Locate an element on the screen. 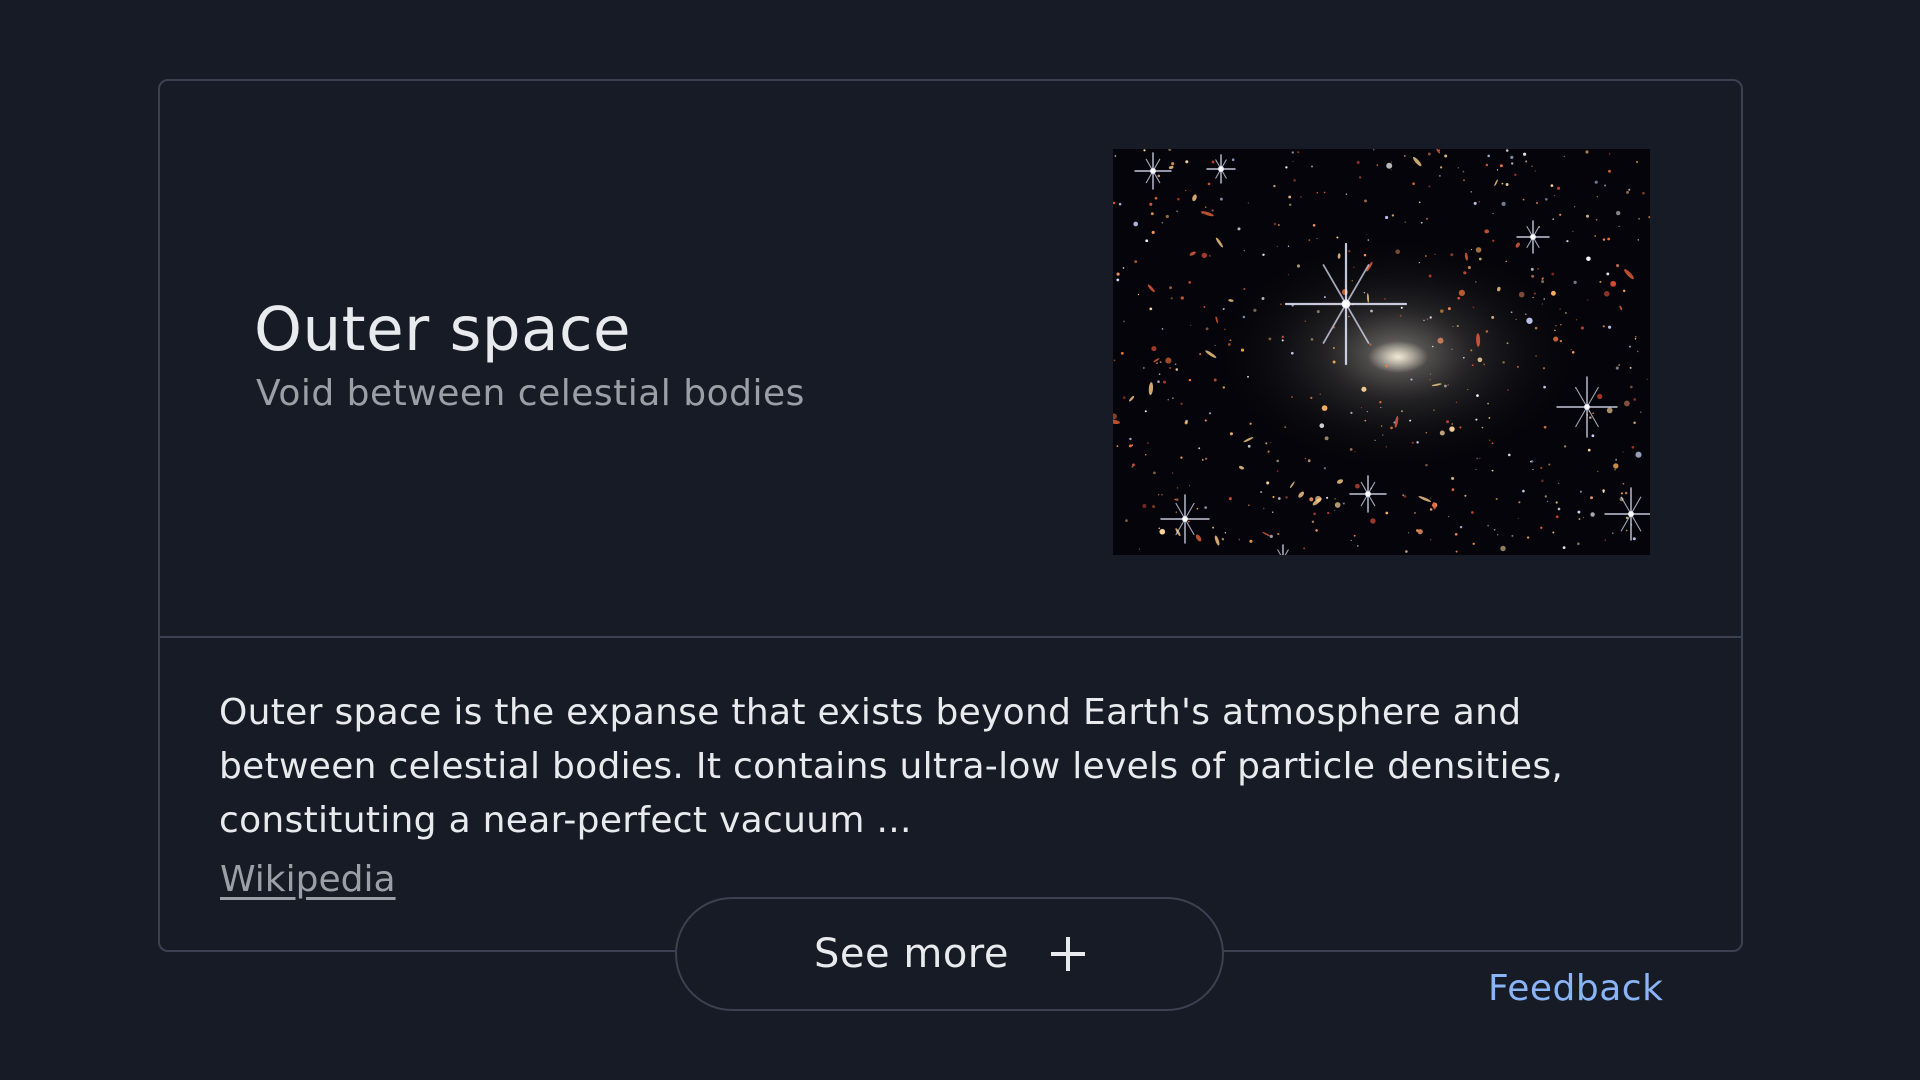 The image size is (1920, 1080). feedback-link: Feedback is located at coordinates (1575, 988).